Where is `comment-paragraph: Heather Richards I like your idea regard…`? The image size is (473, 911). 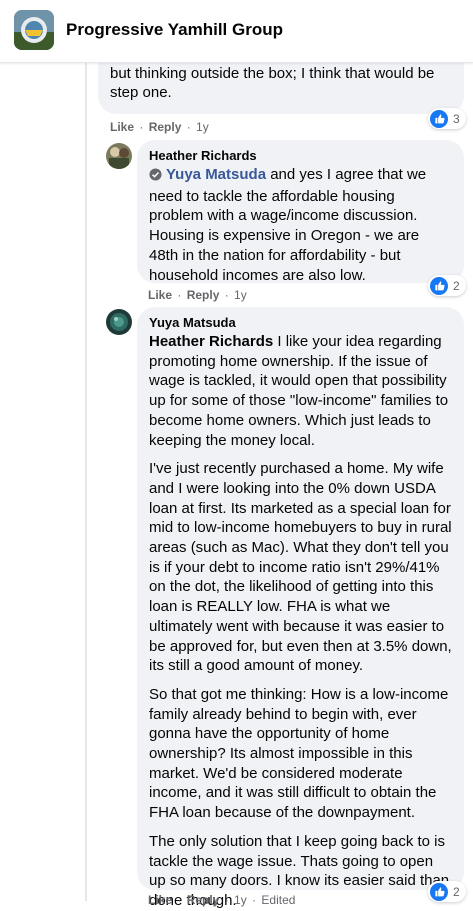 comment-paragraph: Heather Richards I like your idea regard… is located at coordinates (300, 391).